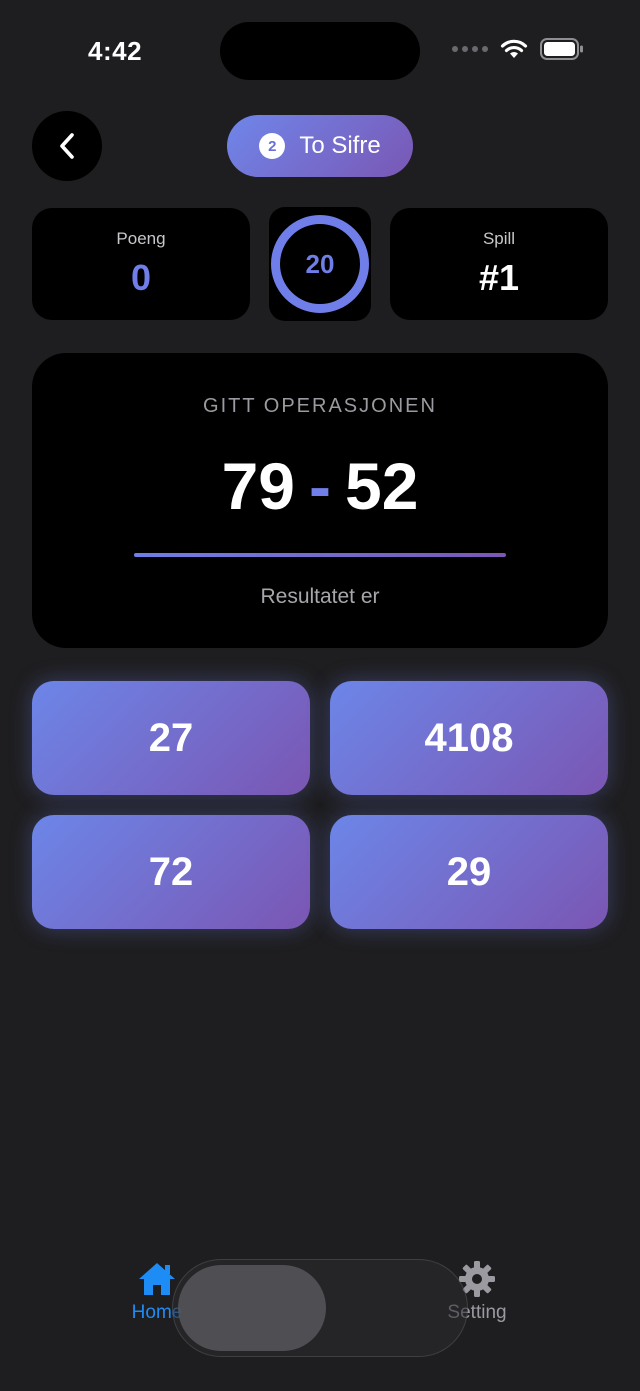  I want to click on cellular-signal-icon, so click(470, 49).